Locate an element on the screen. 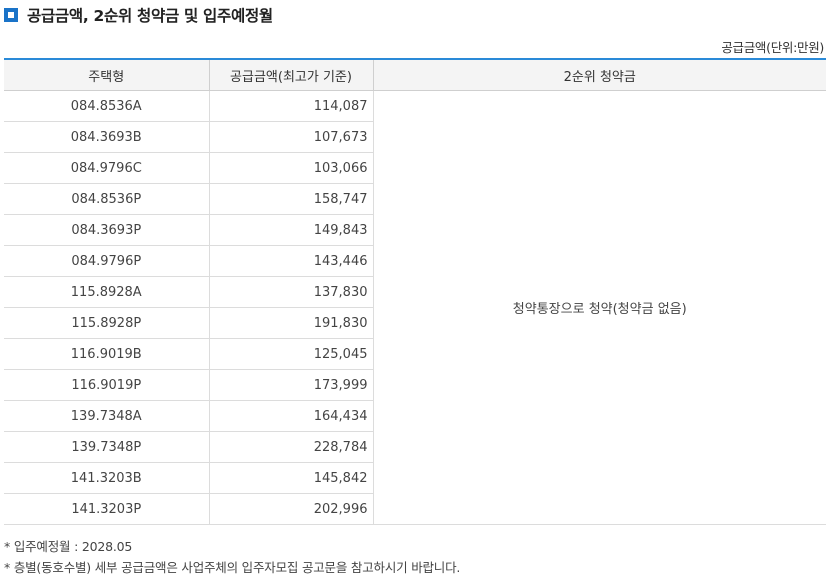 Image resolution: width=828 pixels, height=581 pixels. supply-amount-cell: 137,830 is located at coordinates (290, 292).